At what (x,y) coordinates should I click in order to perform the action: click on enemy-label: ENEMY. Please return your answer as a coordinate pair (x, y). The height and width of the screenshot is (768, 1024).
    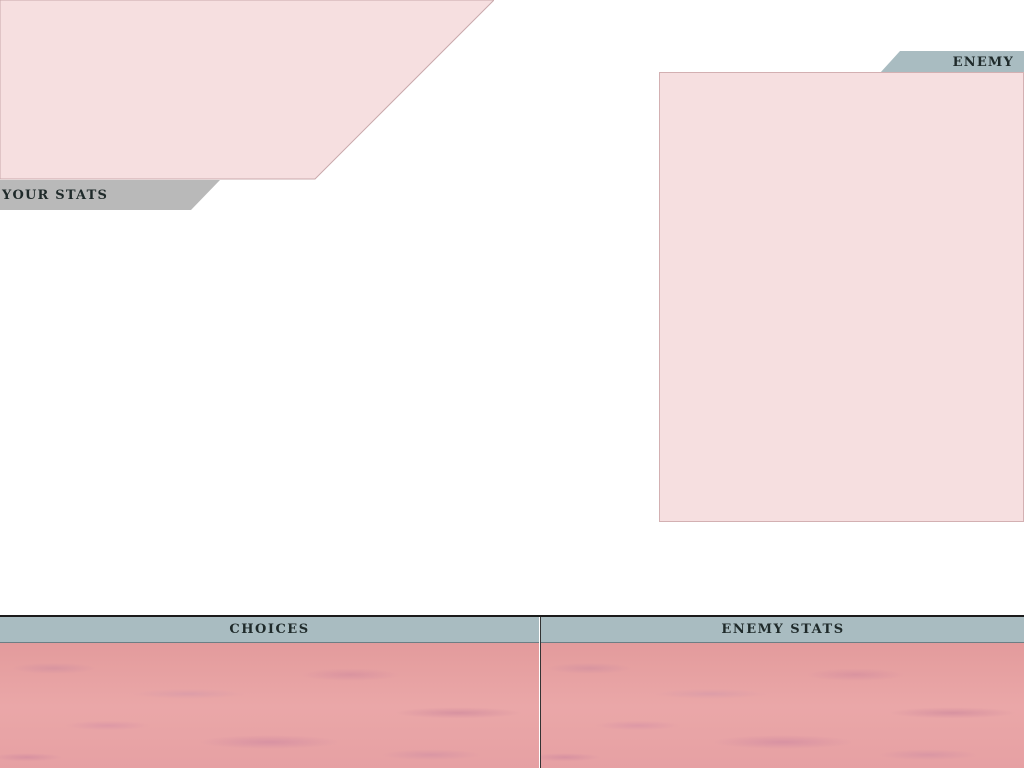
    Looking at the image, I should click on (983, 62).